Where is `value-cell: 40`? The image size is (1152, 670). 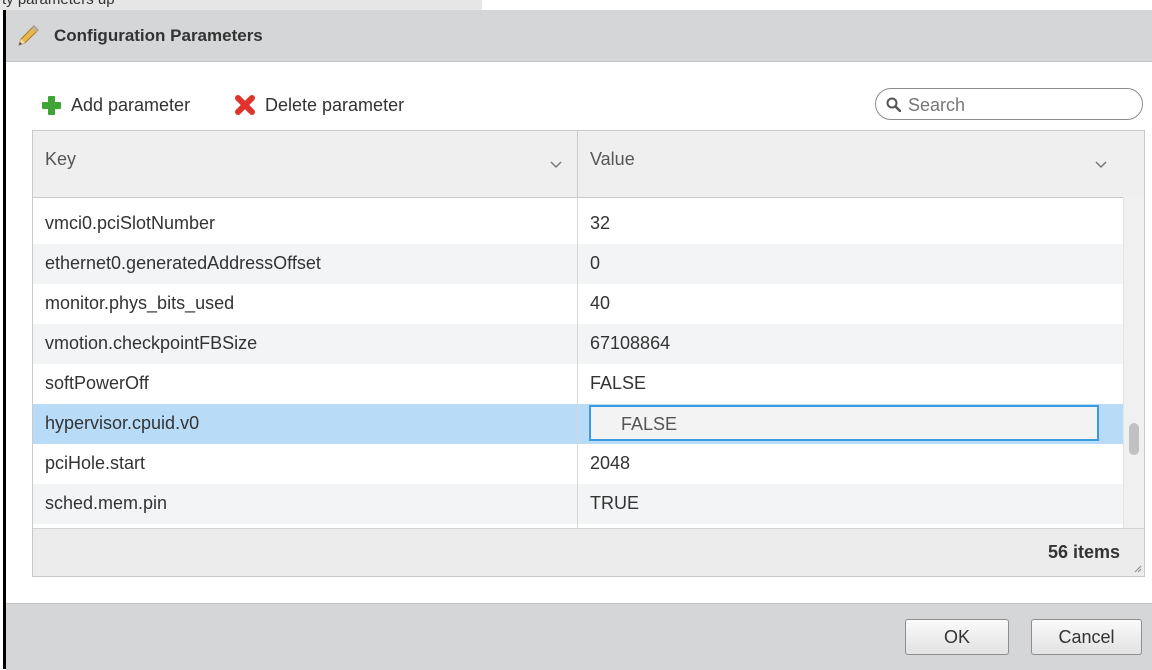
value-cell: 40 is located at coordinates (600, 303).